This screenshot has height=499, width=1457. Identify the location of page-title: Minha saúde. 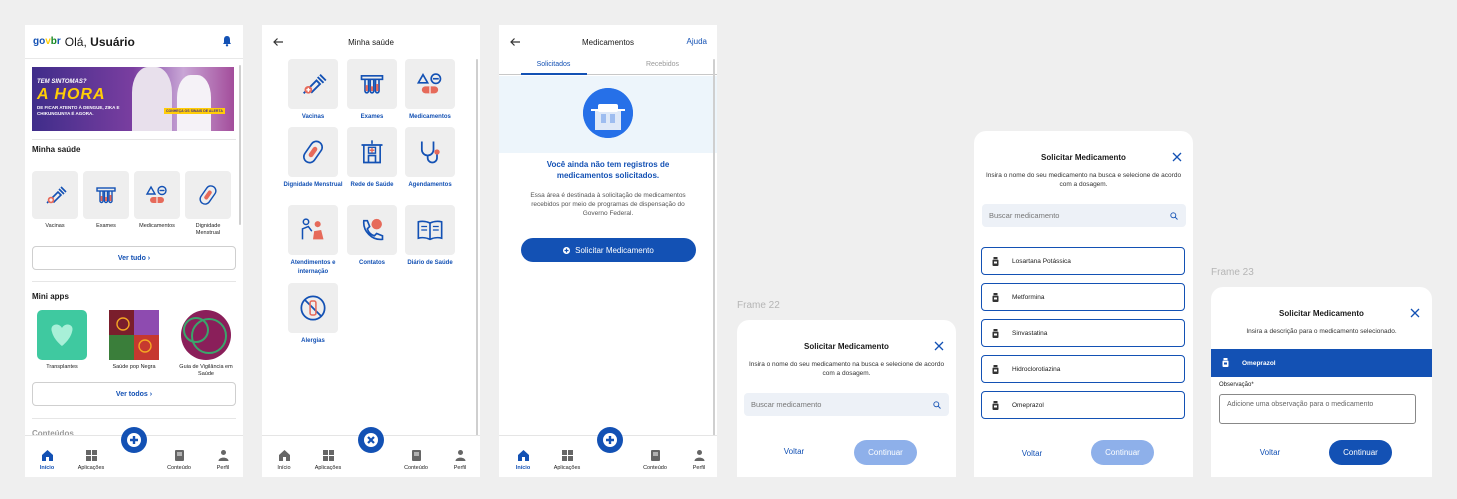
(371, 42).